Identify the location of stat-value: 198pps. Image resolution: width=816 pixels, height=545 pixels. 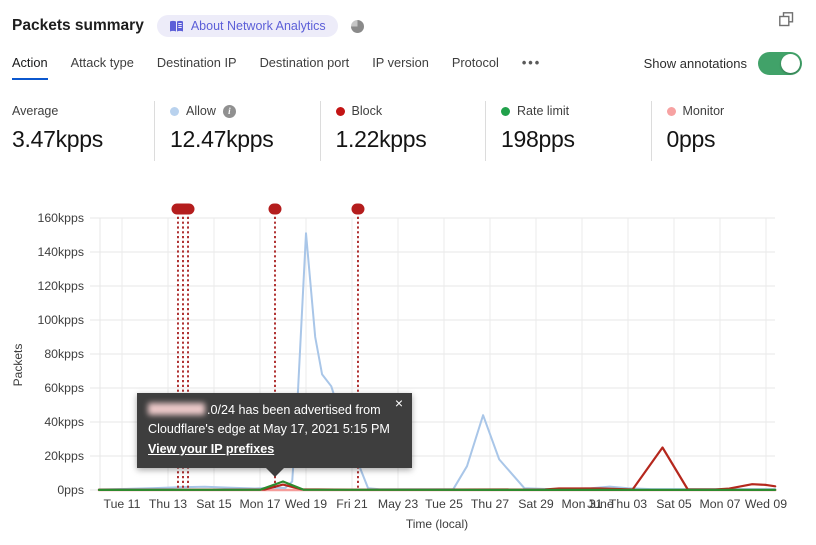
(538, 139).